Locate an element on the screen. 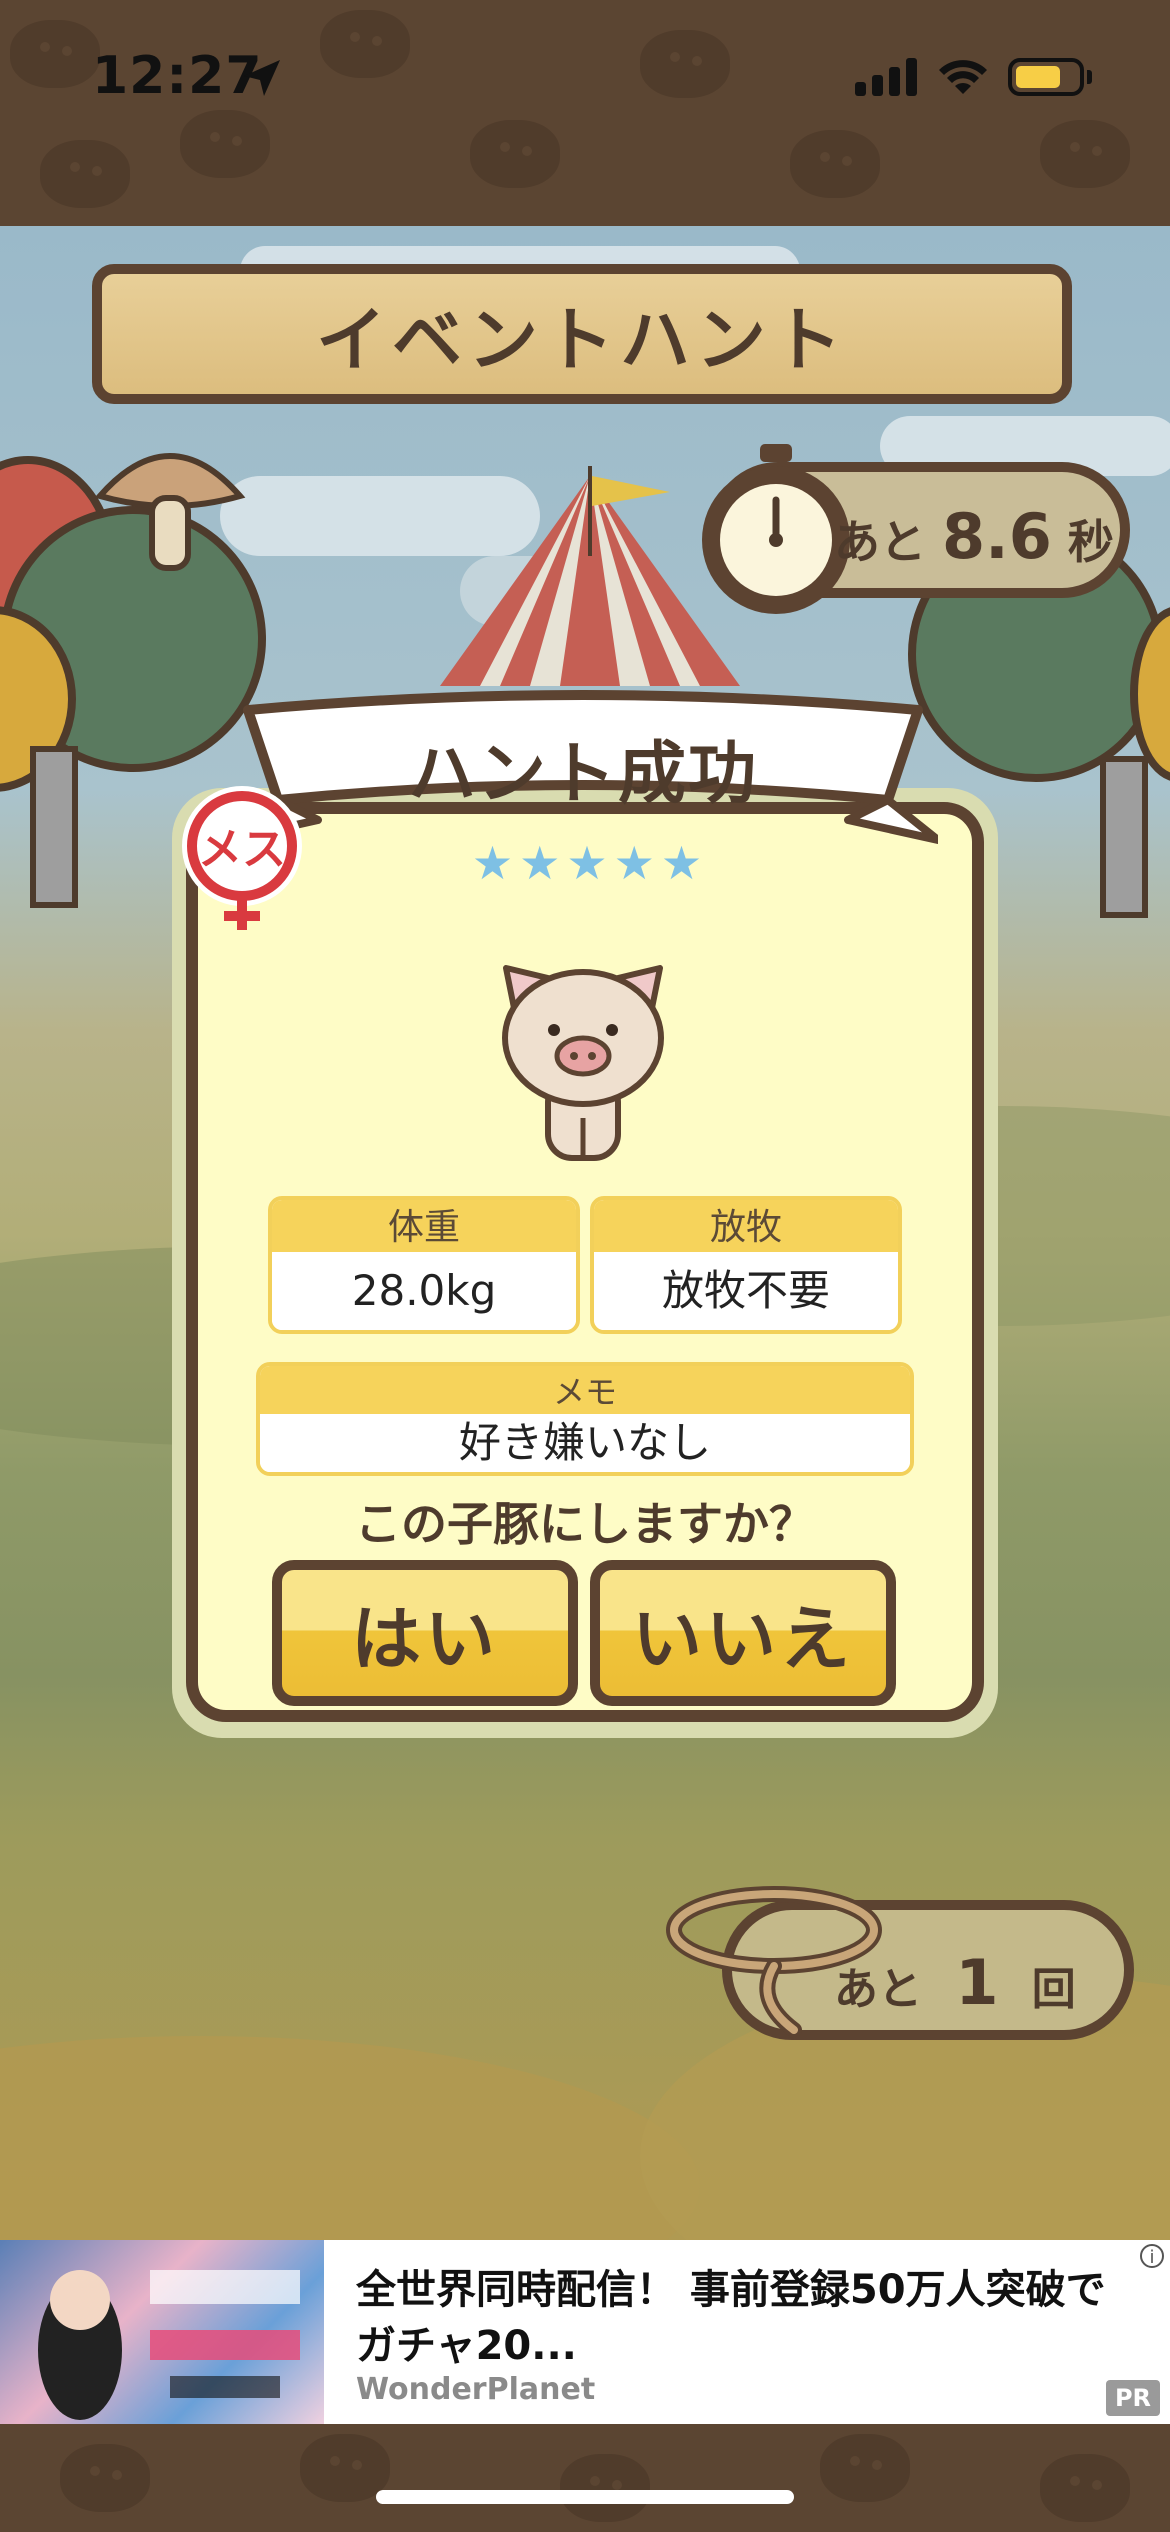  grazing-value: 放牧不要 is located at coordinates (746, 1291).